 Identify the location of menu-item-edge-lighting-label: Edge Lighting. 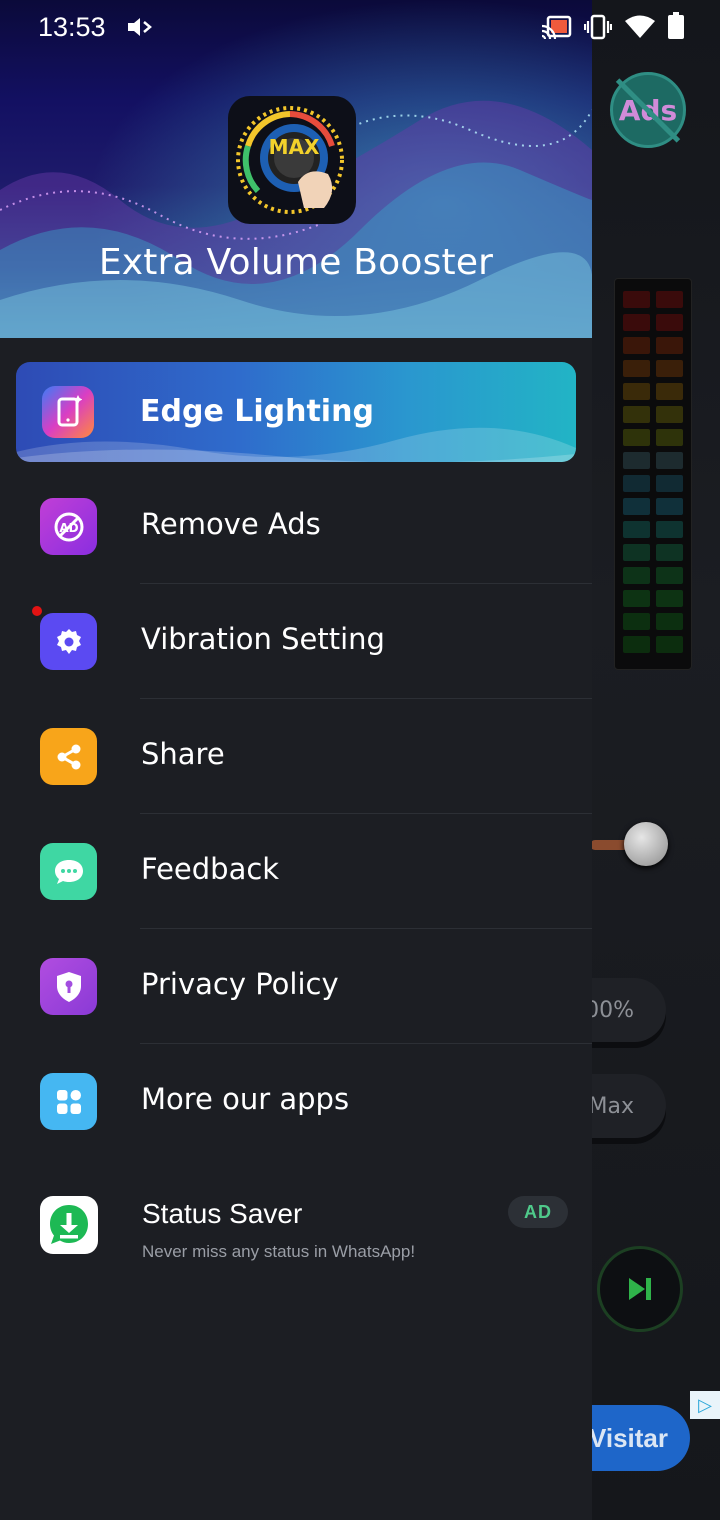
(257, 411).